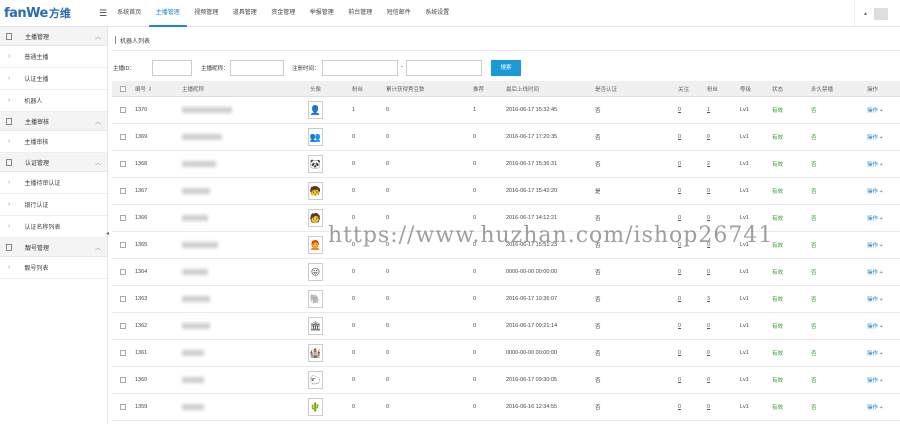 Image resolution: width=900 pixels, height=424 pixels. Describe the element at coordinates (360, 68) in the screenshot. I see `reg-time-start-input` at that location.